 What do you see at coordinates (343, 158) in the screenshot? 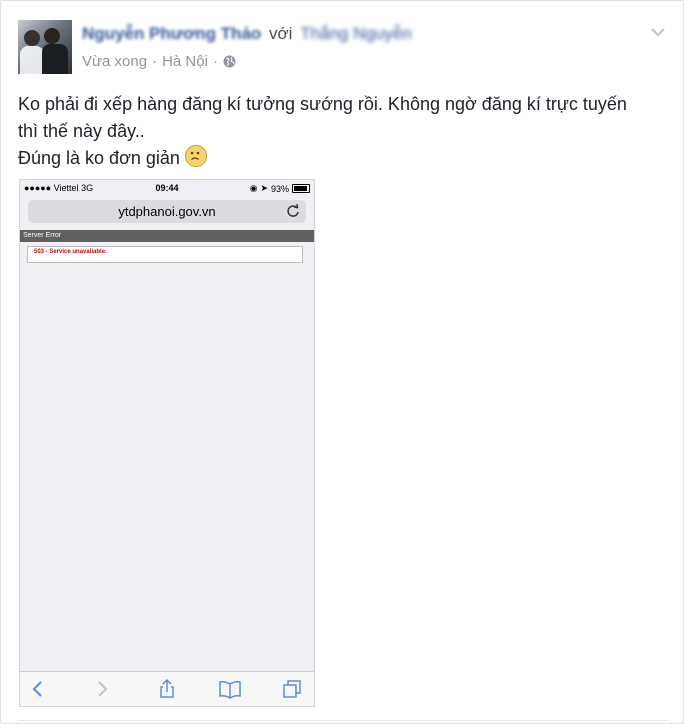
I see `post-text-line-with-emoji: Đúng là ko đơn giản` at bounding box center [343, 158].